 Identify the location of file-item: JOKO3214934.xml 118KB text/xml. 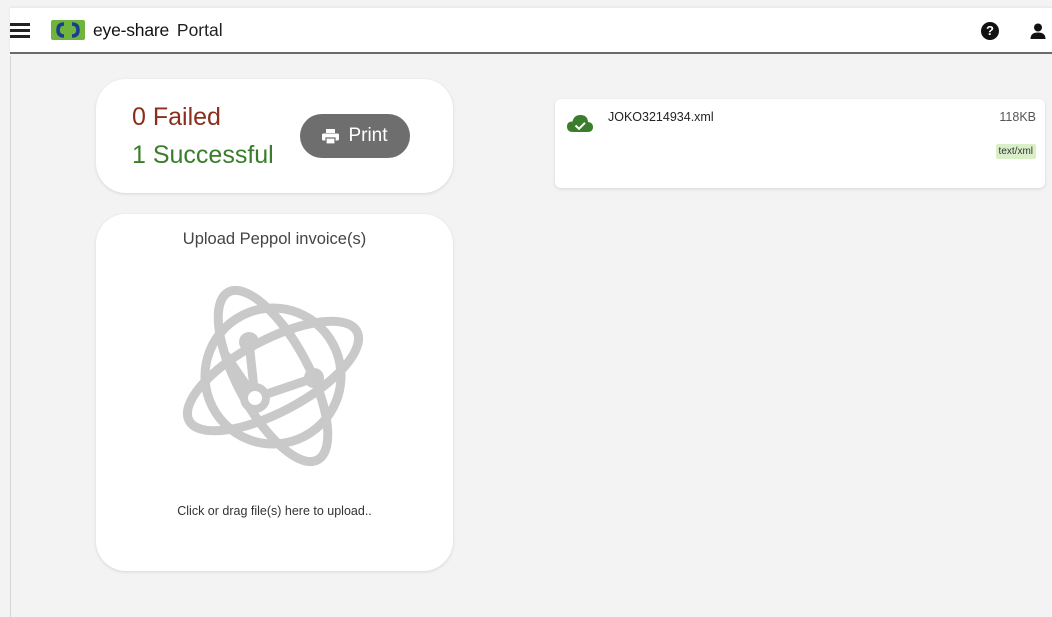
(800, 143).